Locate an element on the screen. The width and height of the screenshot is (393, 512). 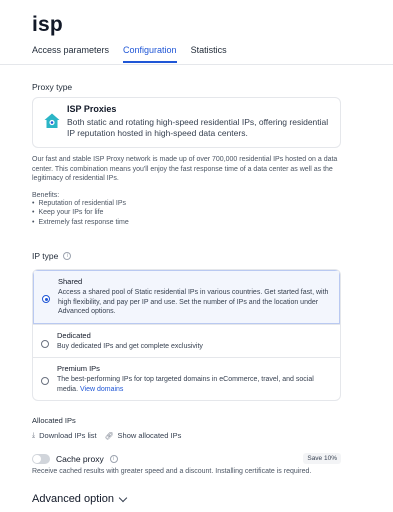
cache-proxy-toggle is located at coordinates (41, 458).